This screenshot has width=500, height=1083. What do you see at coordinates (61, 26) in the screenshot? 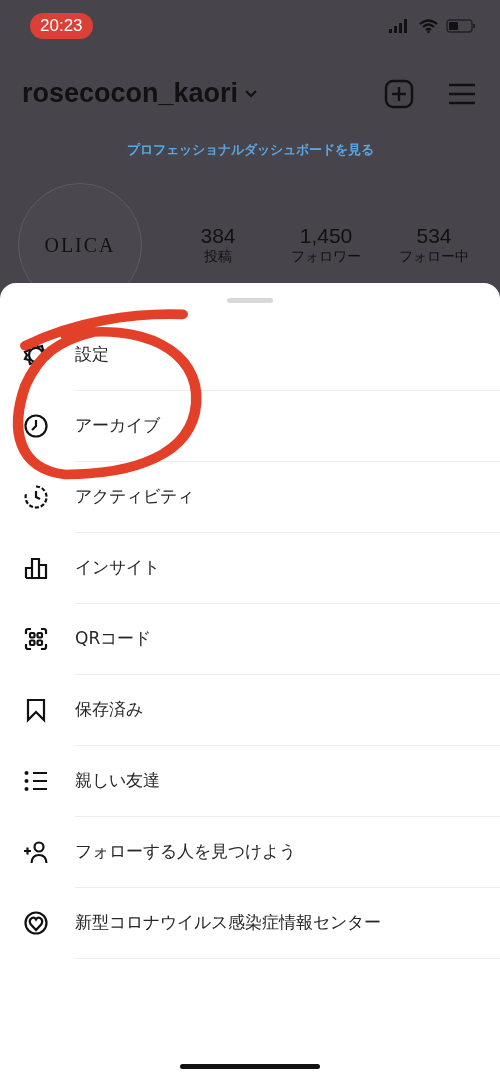
I see `status-time: 20:23` at bounding box center [61, 26].